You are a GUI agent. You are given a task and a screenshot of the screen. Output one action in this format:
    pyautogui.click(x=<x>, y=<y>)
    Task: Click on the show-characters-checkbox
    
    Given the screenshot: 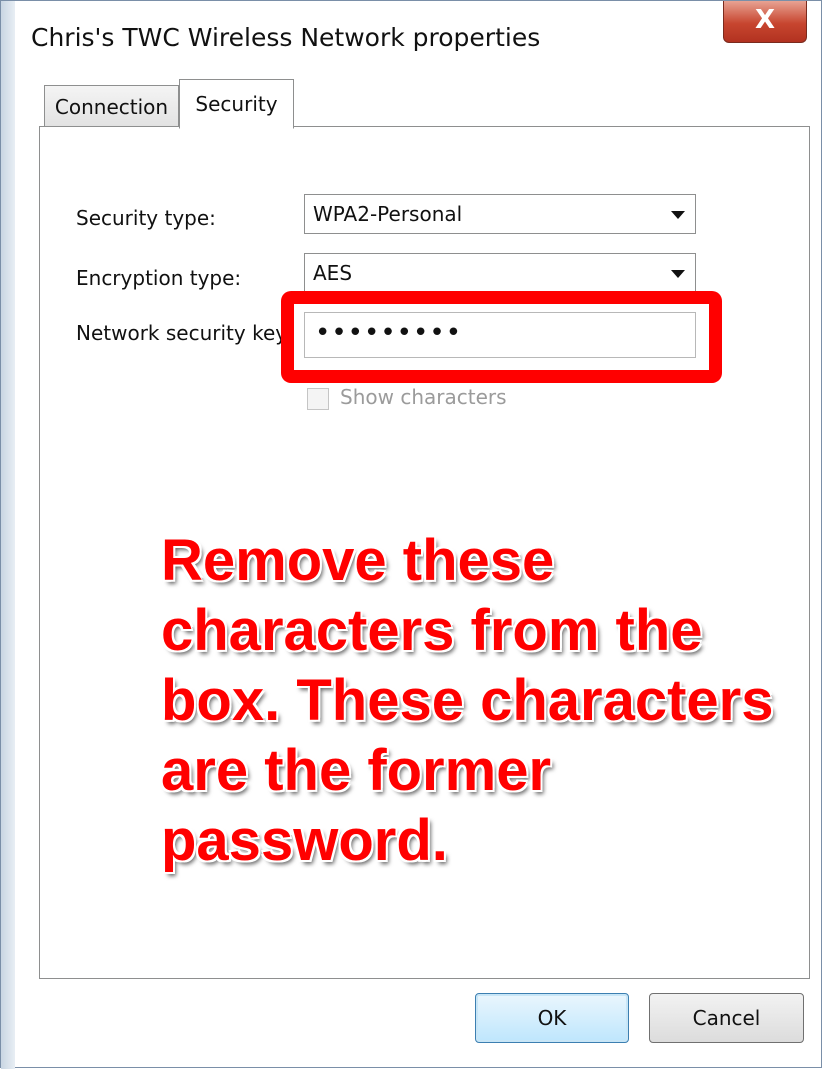 What is the action you would take?
    pyautogui.click(x=318, y=399)
    